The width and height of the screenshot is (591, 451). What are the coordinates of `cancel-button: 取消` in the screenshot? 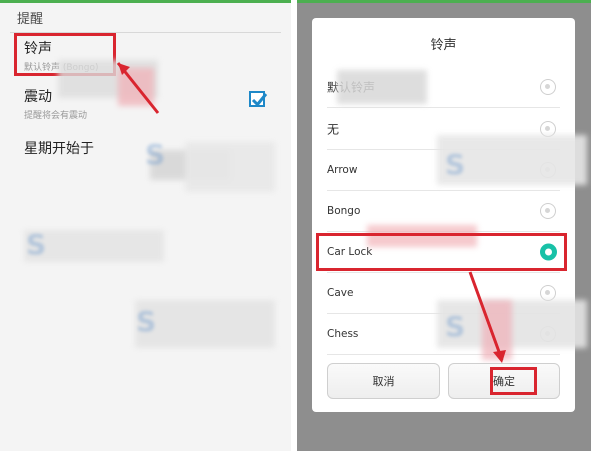 It's located at (383, 381).